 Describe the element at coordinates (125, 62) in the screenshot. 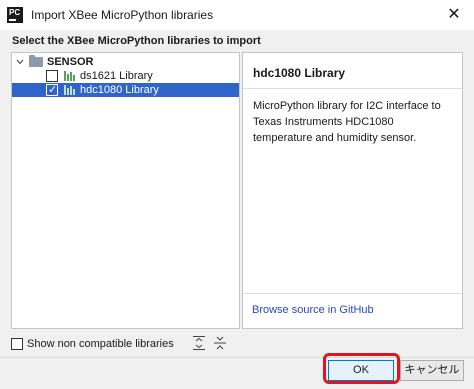

I see `tree-folder-sensor: SENSOR` at that location.